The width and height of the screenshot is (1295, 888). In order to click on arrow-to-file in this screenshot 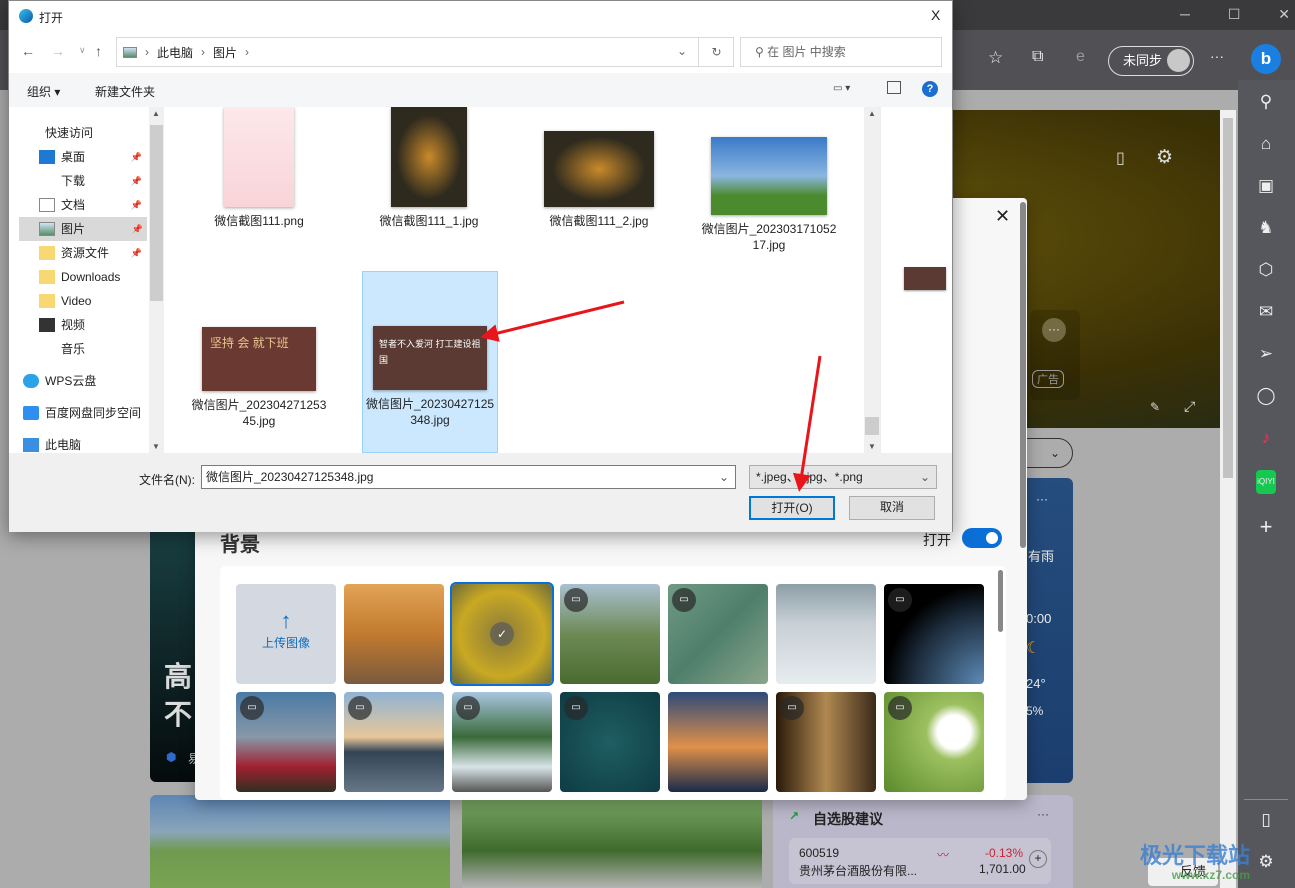, I will do `click(552, 321)`.